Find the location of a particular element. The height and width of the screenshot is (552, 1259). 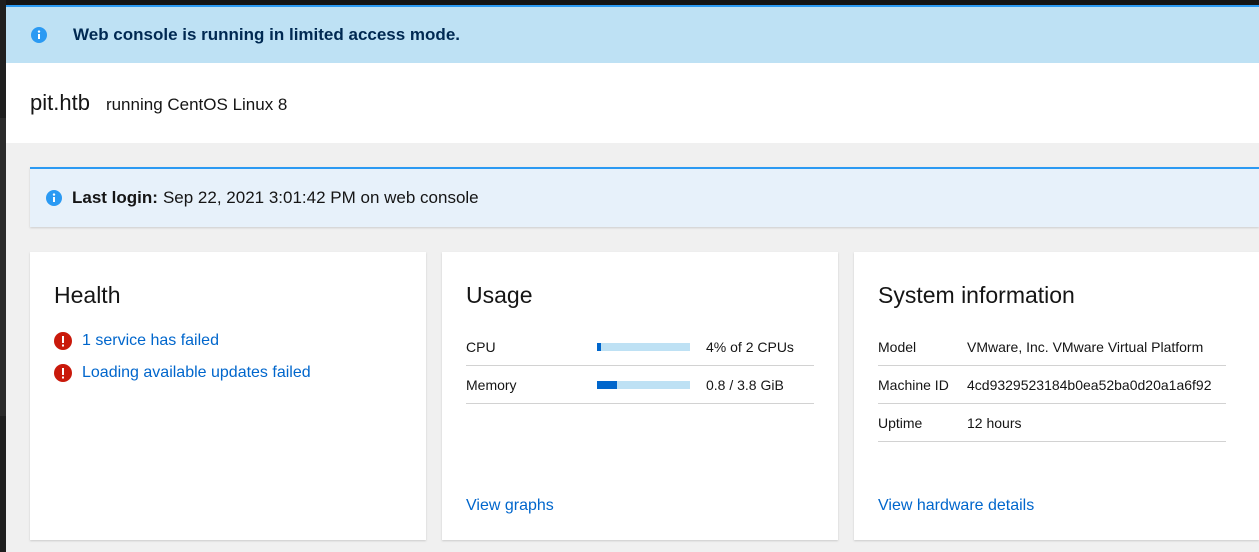

health-item: 1 service has failed is located at coordinates (136, 341).